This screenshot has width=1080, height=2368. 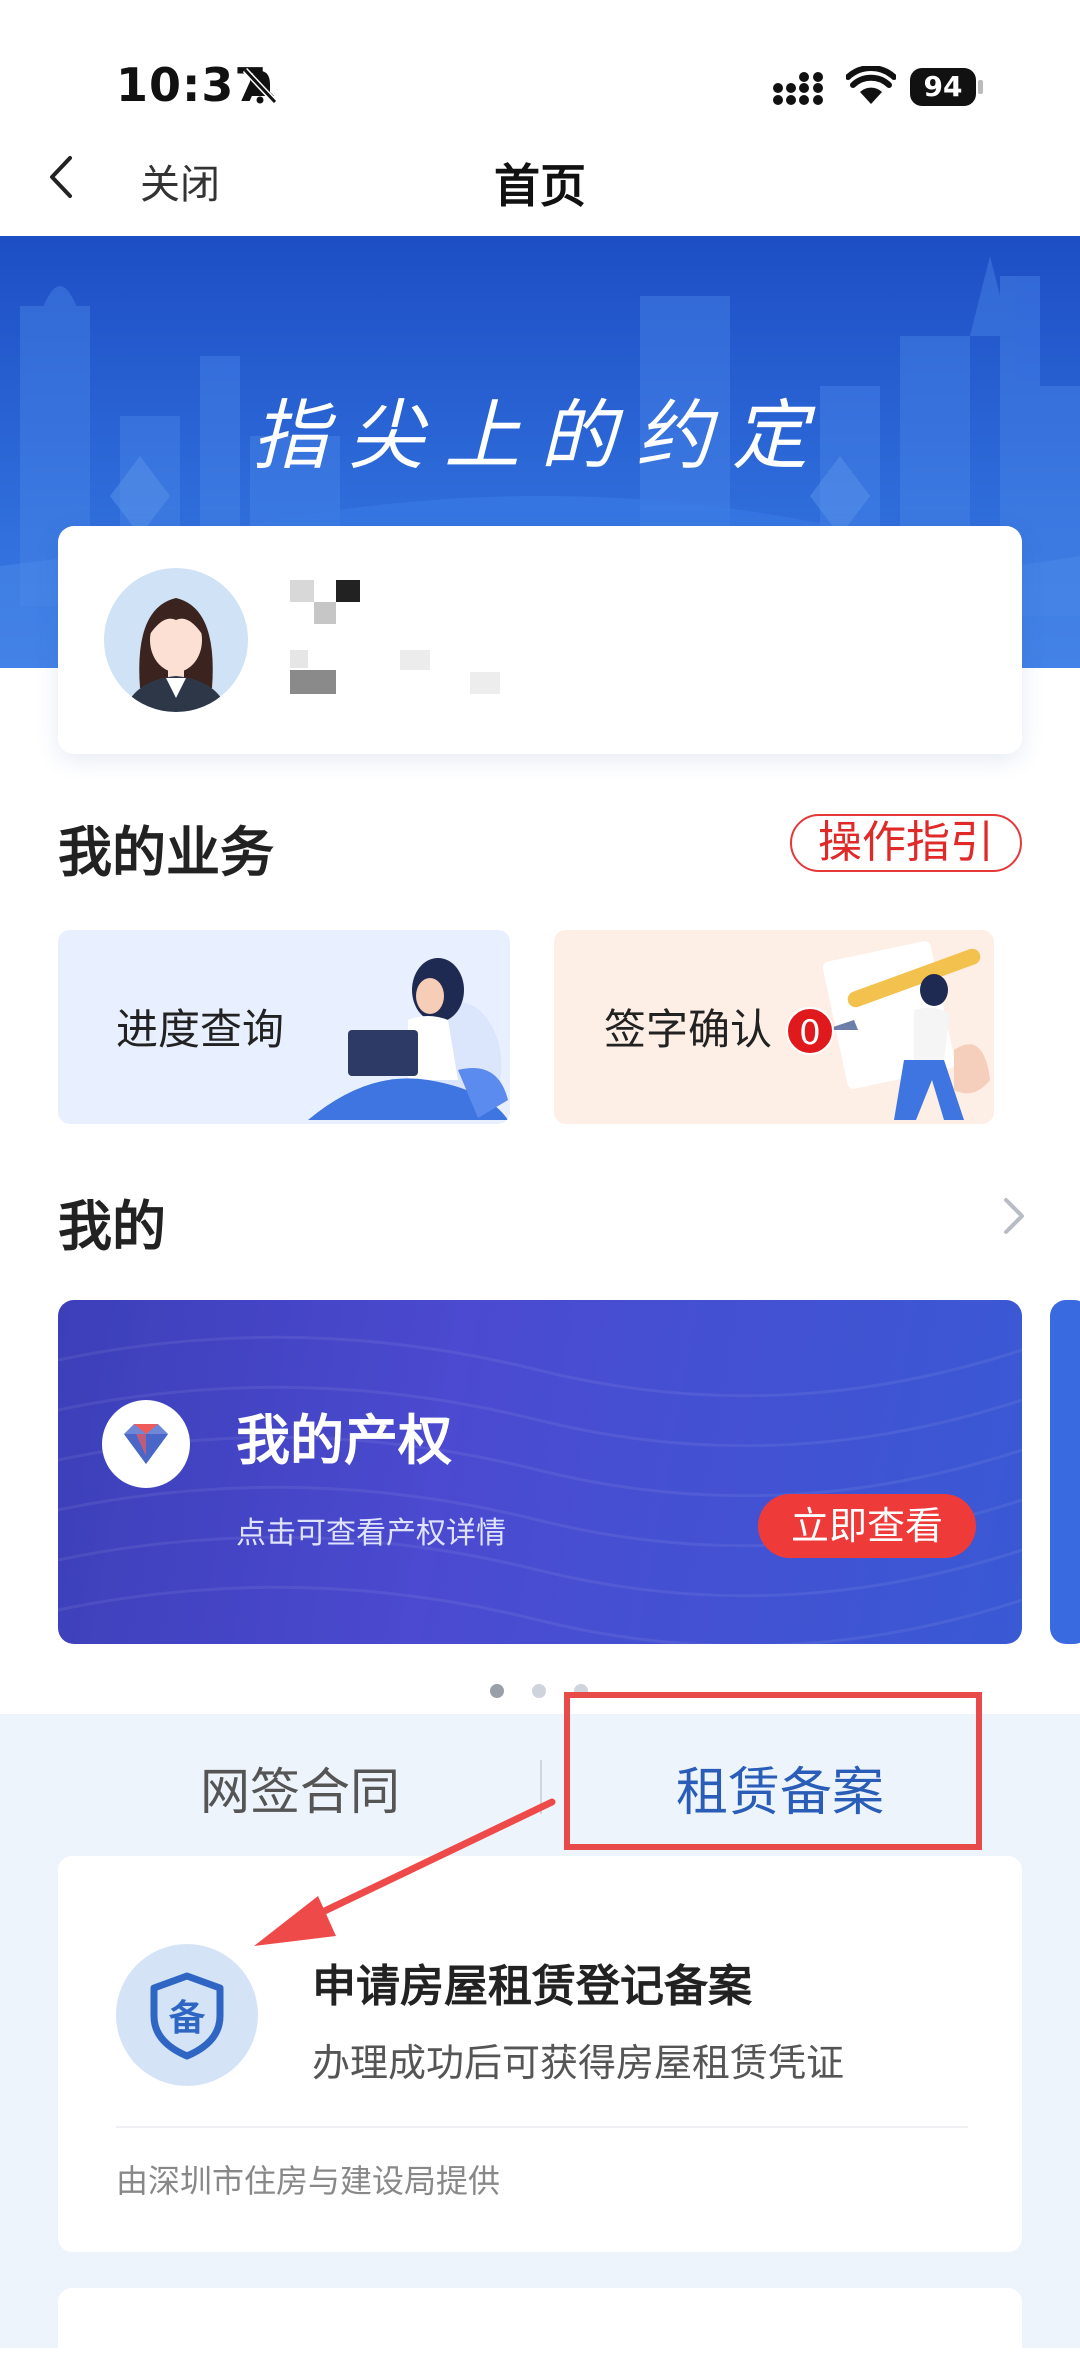 What do you see at coordinates (300, 1788) in the screenshot?
I see `tab-online-contract: 网签合同` at bounding box center [300, 1788].